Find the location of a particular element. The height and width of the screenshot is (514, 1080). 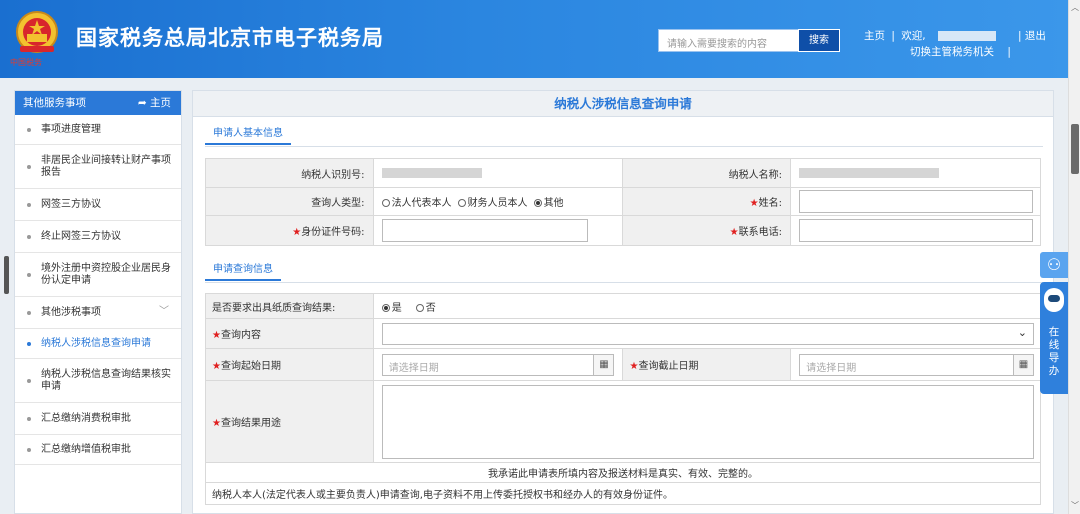

start-date-picker: 请选择日期 ▦ is located at coordinates (498, 364).